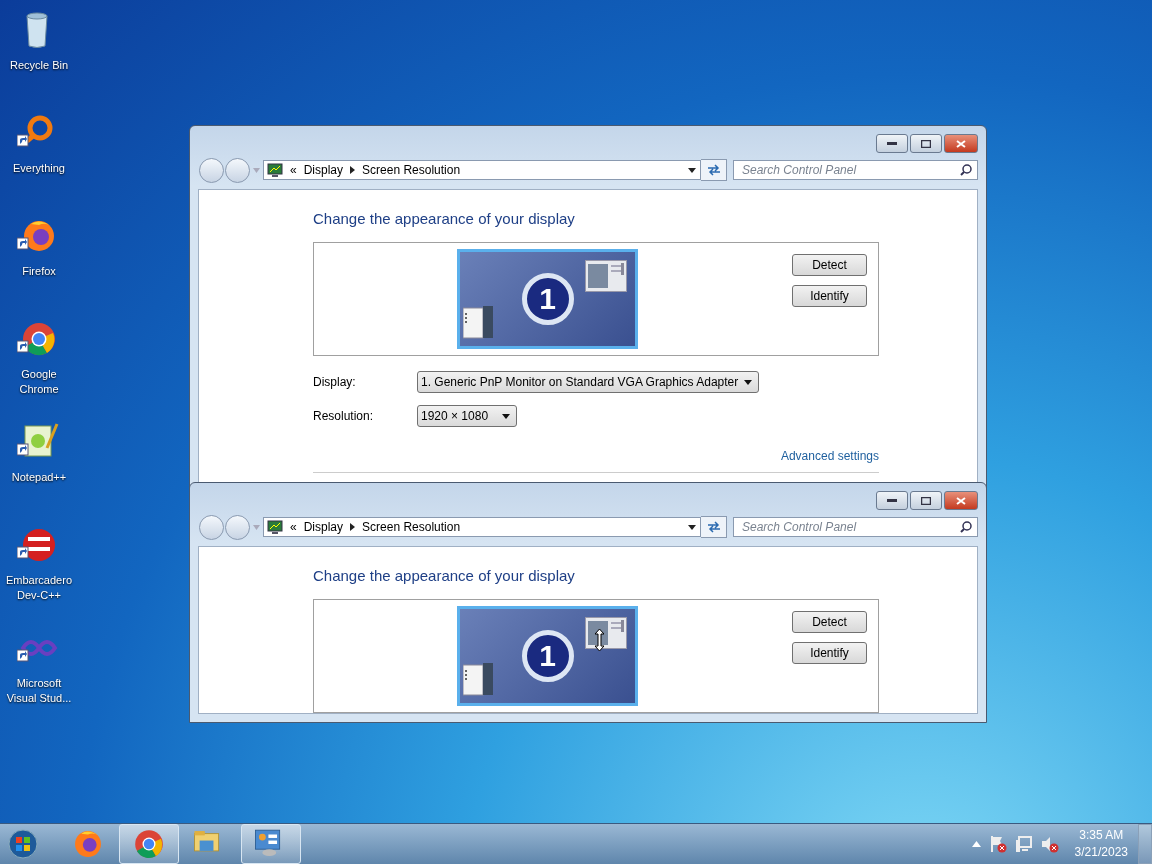  What do you see at coordinates (39, 477) in the screenshot?
I see `desktop-icon-label: Notepad++` at bounding box center [39, 477].